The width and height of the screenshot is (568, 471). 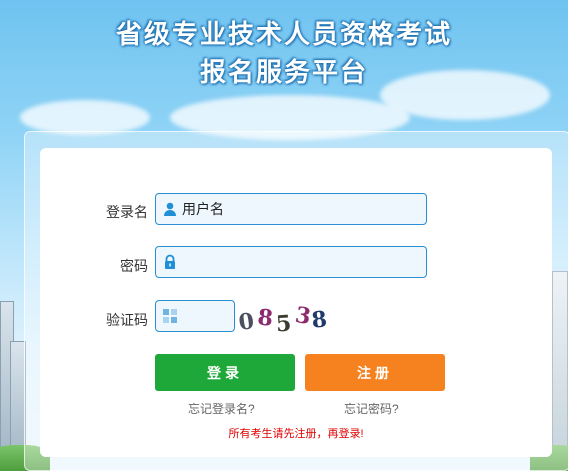 I want to click on captcha-field, so click(x=195, y=316).